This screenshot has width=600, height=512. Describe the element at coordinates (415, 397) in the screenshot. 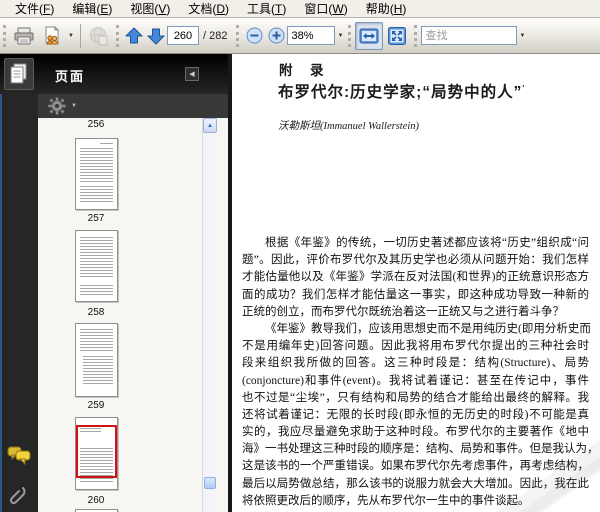

I see `body-line: 也不过是“尘埃”，只有结构和局势的结合才能给出最终的解释。我` at that location.